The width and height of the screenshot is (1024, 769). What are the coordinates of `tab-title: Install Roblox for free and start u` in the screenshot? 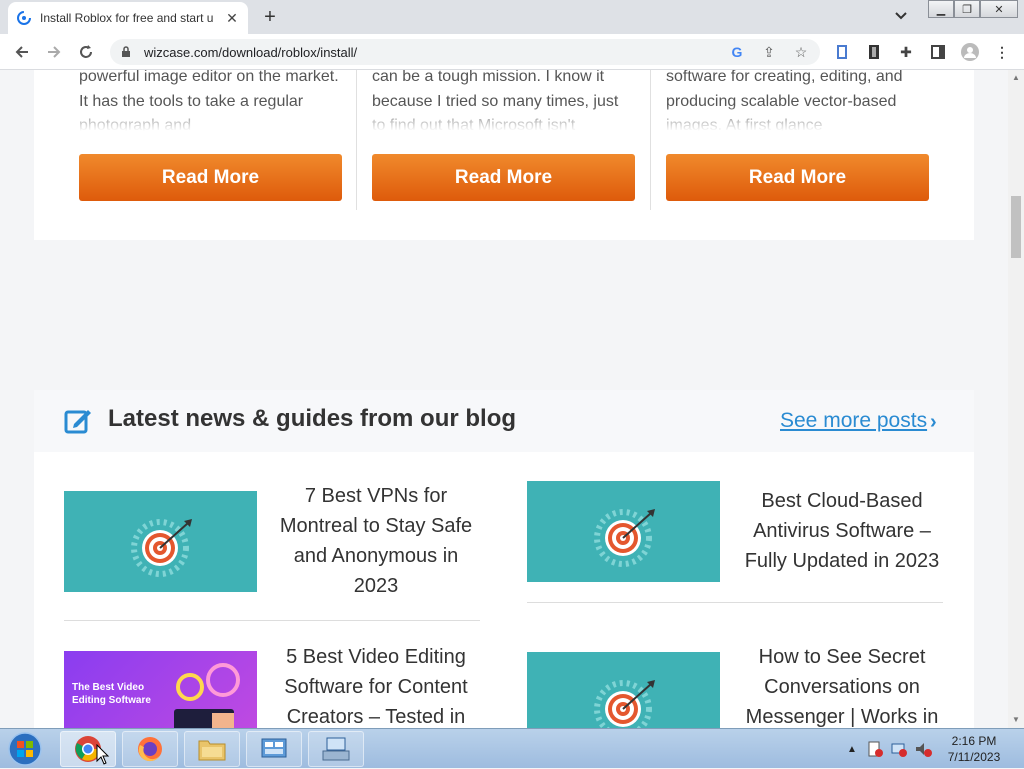 It's located at (127, 18).